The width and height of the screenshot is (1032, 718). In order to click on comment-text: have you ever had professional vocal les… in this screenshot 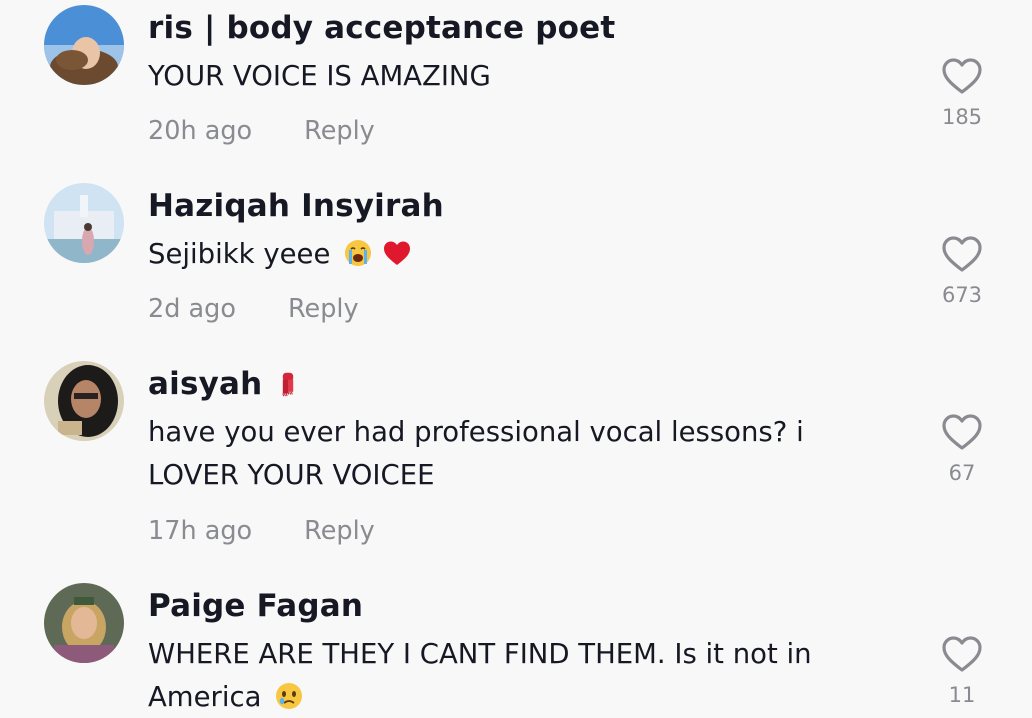, I will do `click(476, 453)`.